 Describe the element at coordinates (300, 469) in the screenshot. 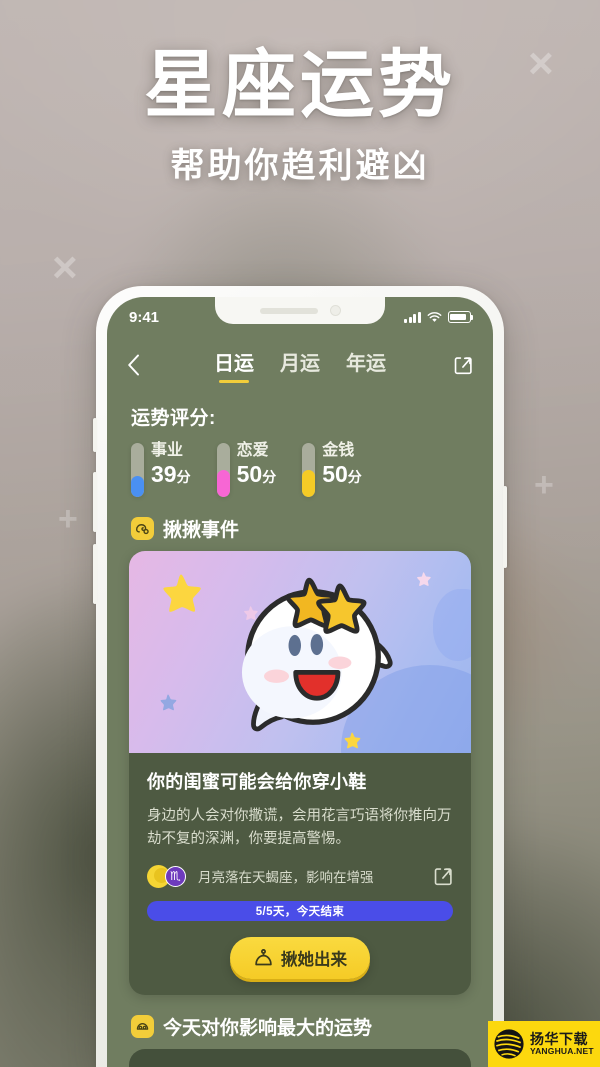

I see `score-meters: 事业 39分 恋爱 50分 金钱 50分` at that location.